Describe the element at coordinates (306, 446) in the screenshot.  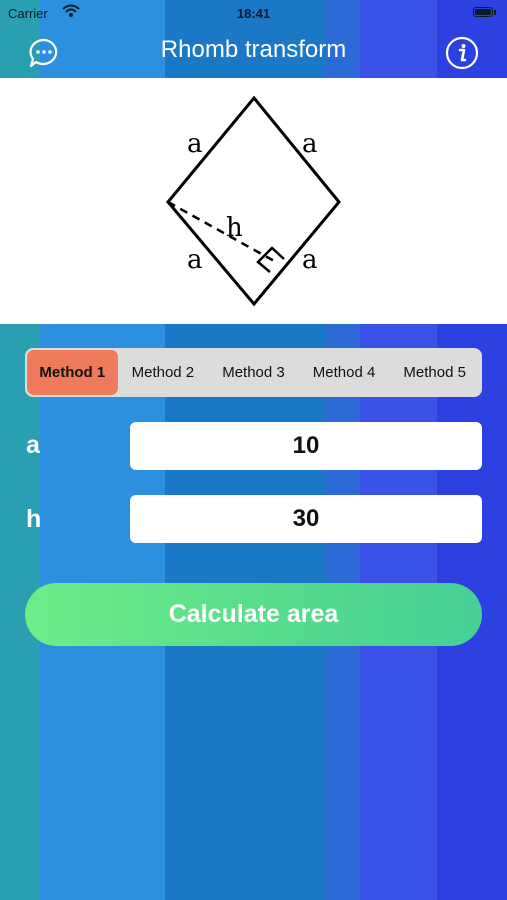
I see `side-a-input` at that location.